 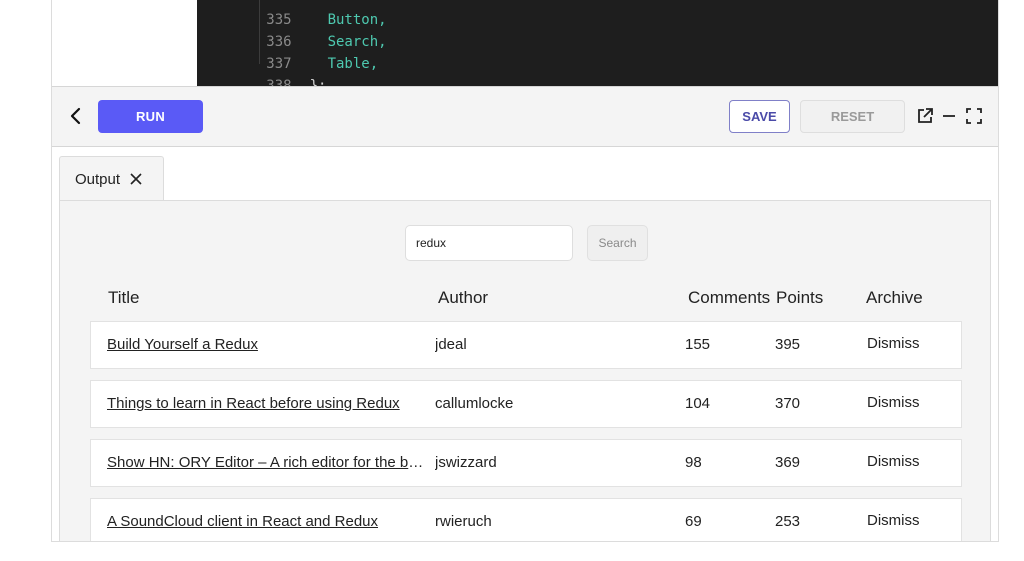 I want to click on back-button, so click(x=76, y=116).